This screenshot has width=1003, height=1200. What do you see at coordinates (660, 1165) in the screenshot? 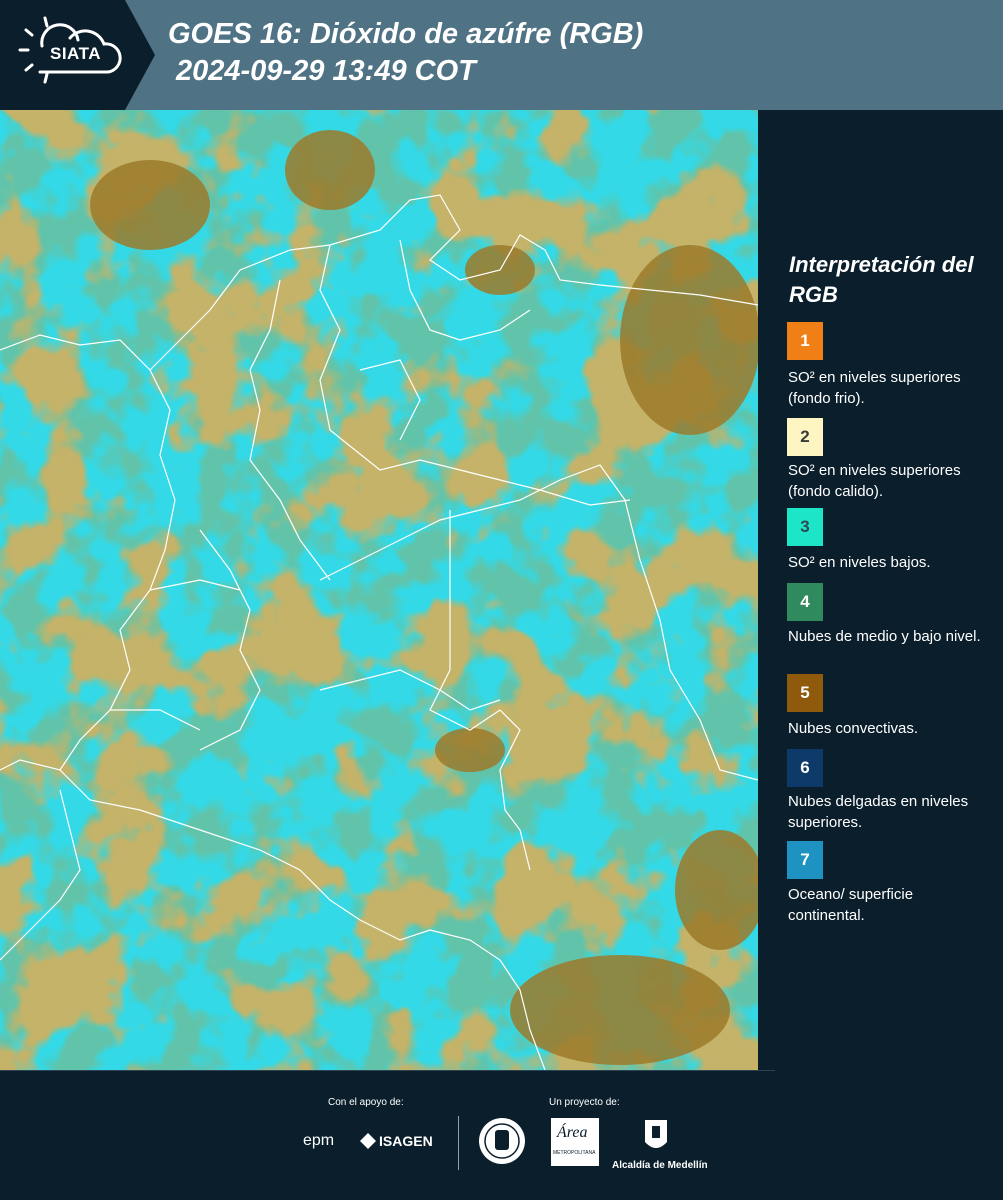
I see `alcaldia-label: Alcaldía de Medellín` at bounding box center [660, 1165].